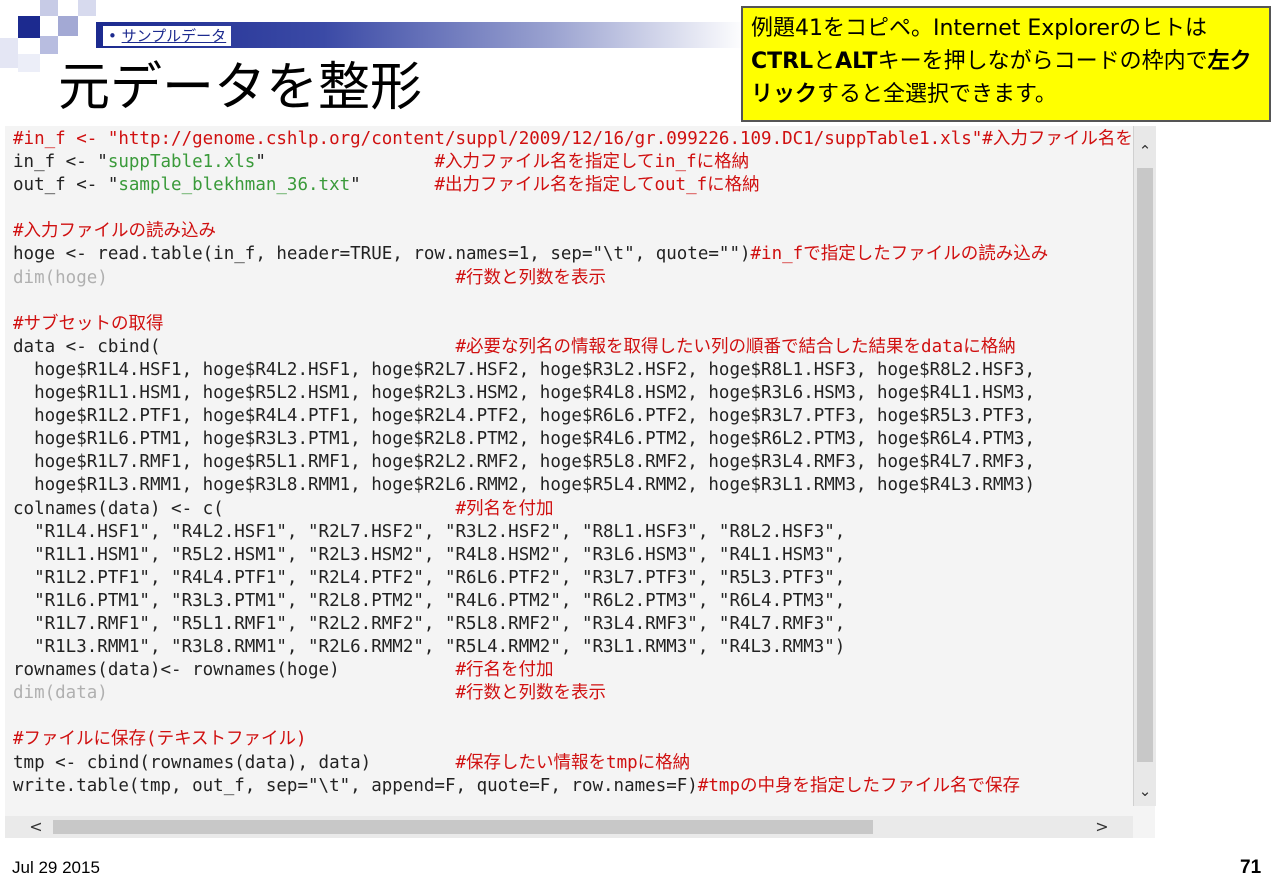  Describe the element at coordinates (1251, 867) in the screenshot. I see `page-number: 71` at that location.